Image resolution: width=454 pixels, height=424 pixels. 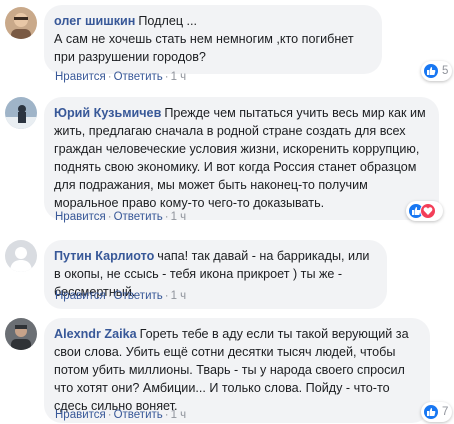 I want to click on reaction-summary: 7, so click(x=437, y=412).